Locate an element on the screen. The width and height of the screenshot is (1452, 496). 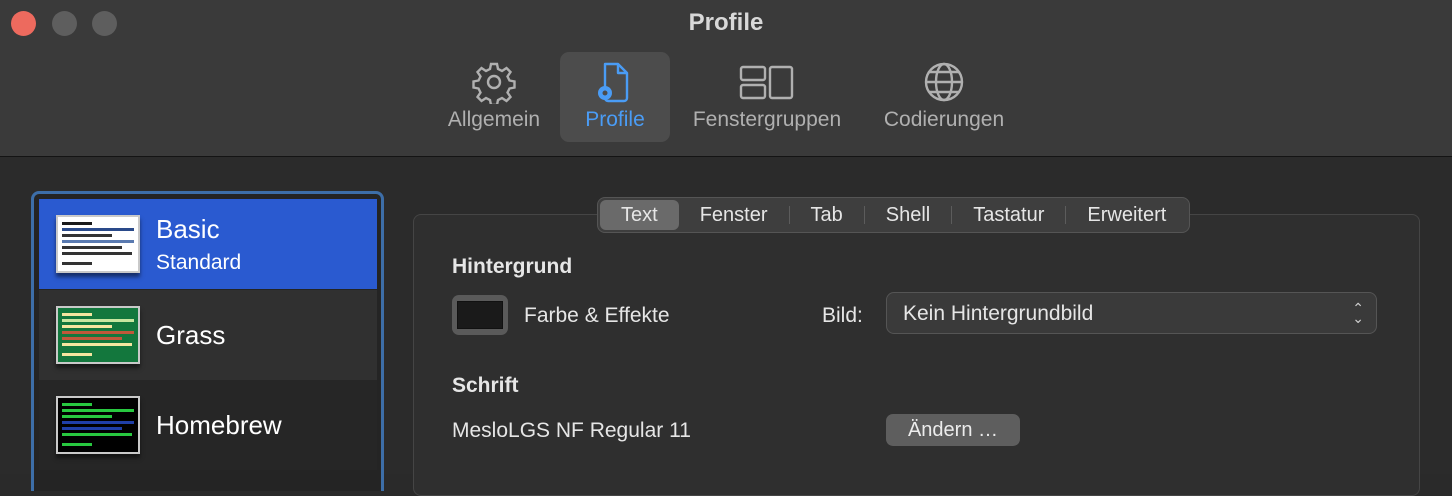
profile-preview-homebrew is located at coordinates (98, 425).